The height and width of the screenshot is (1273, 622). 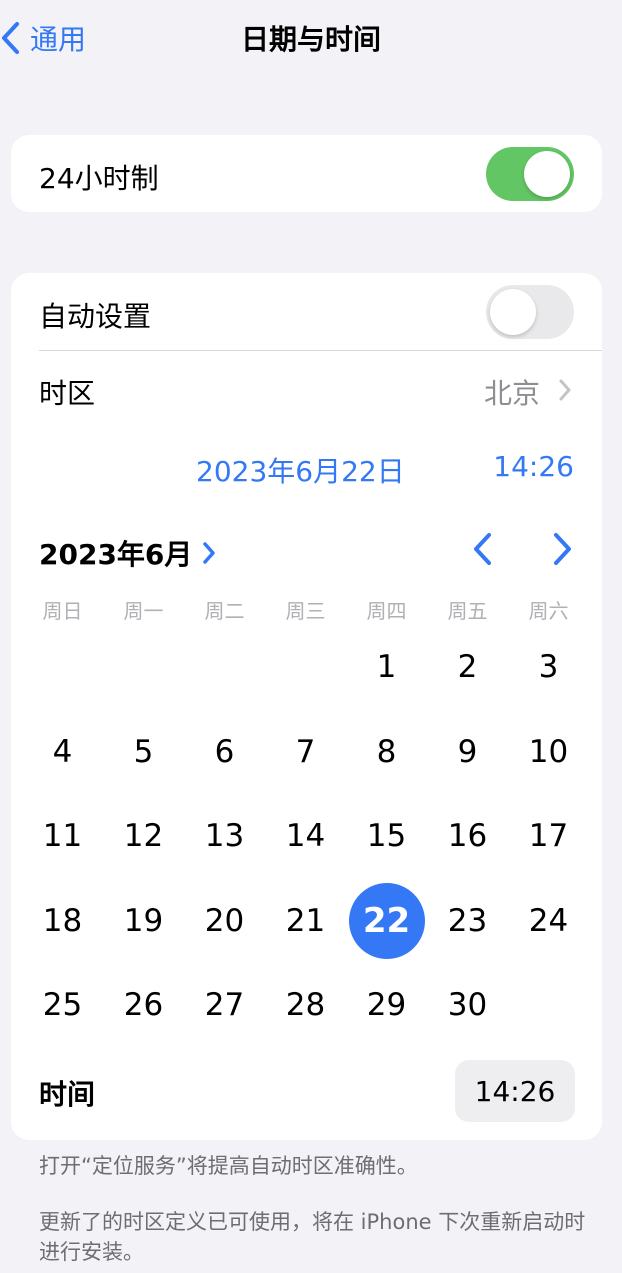 What do you see at coordinates (512, 392) in the screenshot?
I see `timezone-value: 北京` at bounding box center [512, 392].